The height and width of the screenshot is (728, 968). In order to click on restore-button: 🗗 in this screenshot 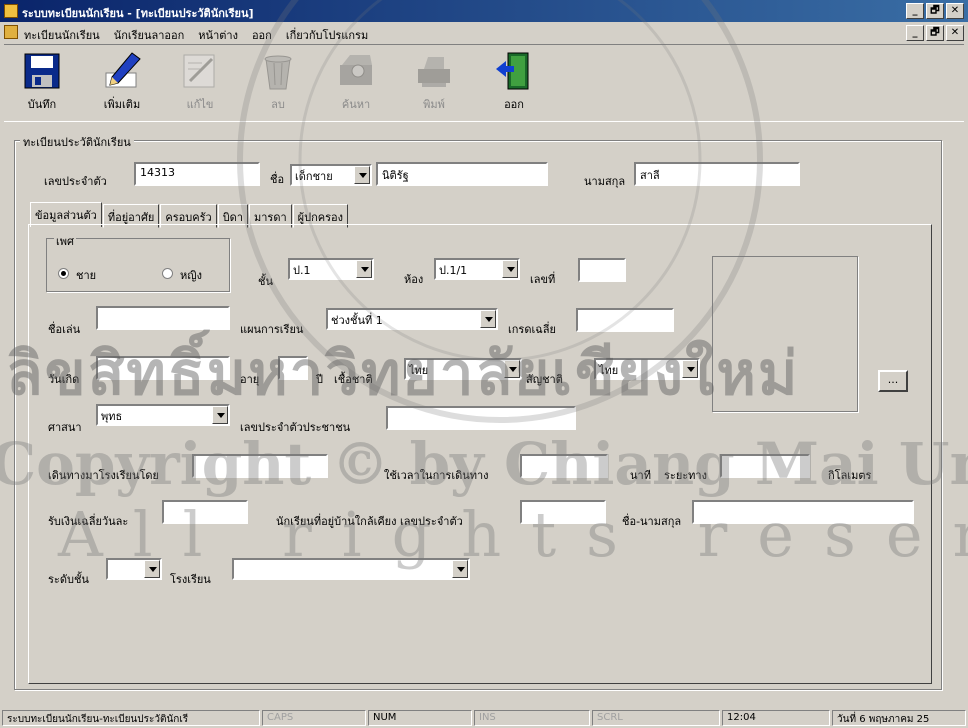, I will do `click(935, 11)`.